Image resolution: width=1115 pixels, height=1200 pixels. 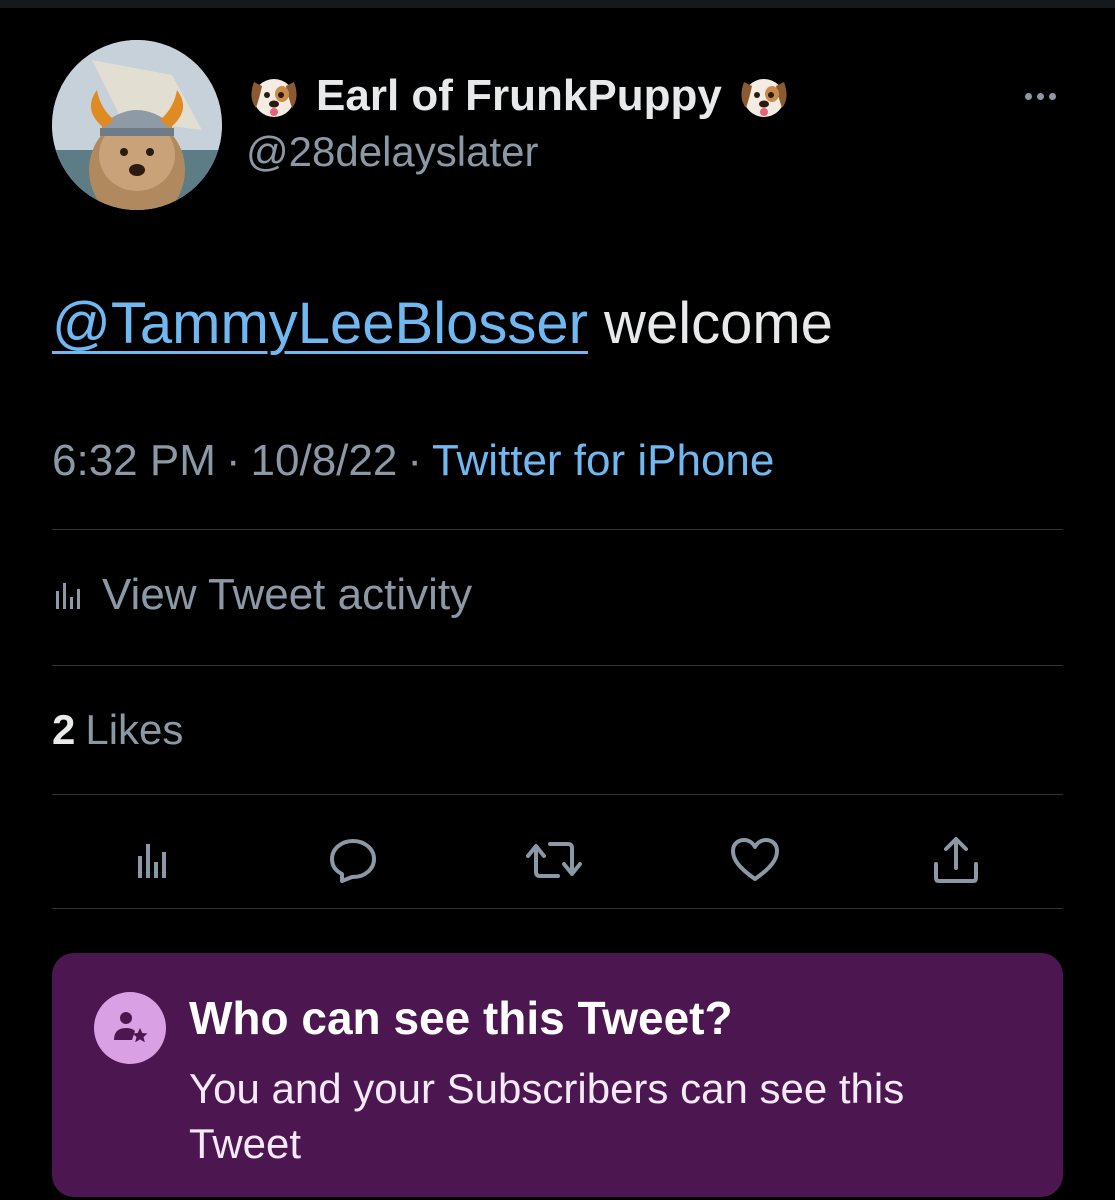 I want to click on likes-number: 2, so click(x=64, y=729).